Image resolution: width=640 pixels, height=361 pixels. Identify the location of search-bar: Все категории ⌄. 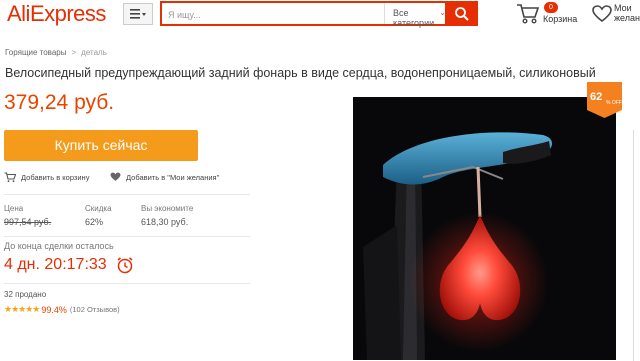
(319, 14).